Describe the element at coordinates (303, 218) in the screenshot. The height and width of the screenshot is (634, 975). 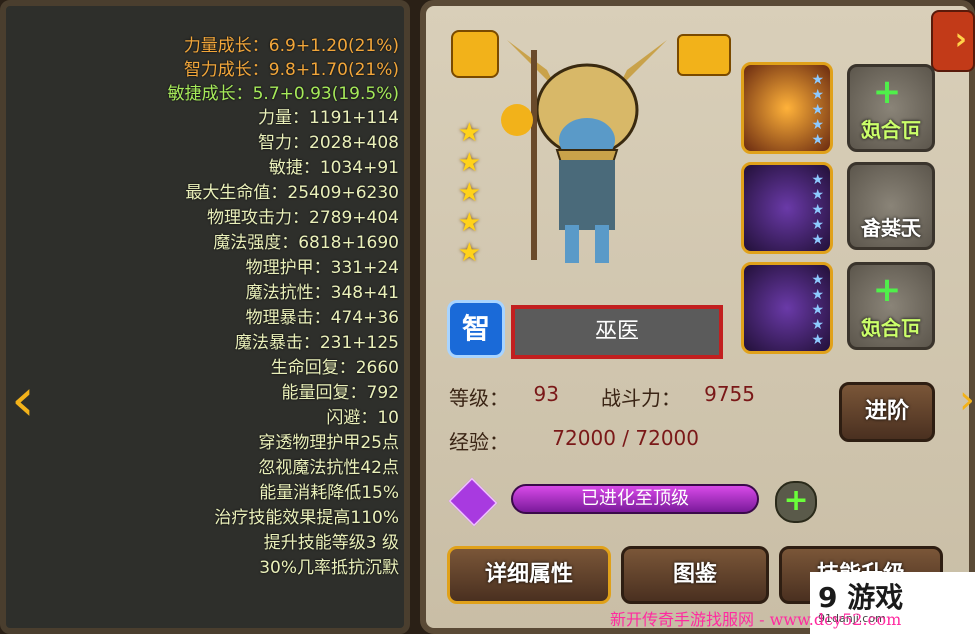
I see `stat-row: 物理攻击力：2789+404` at that location.